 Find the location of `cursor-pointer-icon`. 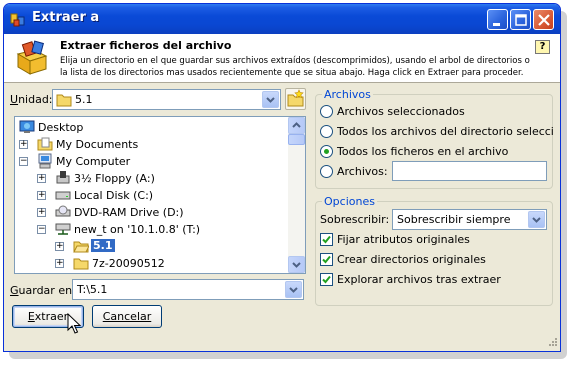

cursor-pointer-icon is located at coordinates (74, 323).